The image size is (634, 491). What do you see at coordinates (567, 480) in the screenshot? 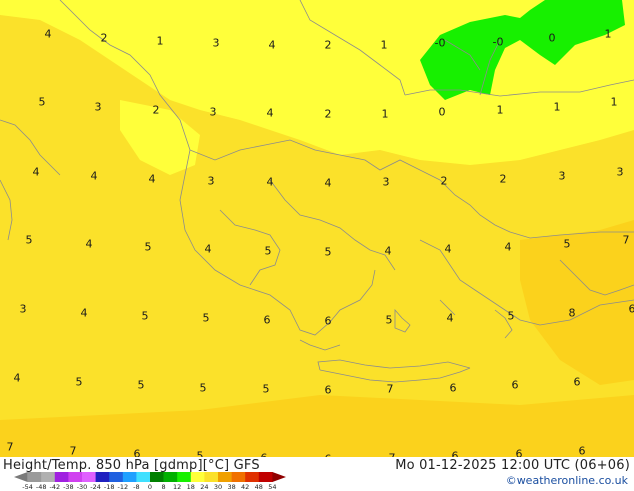
I see `credit-link: ©weatheronline.co.uk` at bounding box center [567, 480].